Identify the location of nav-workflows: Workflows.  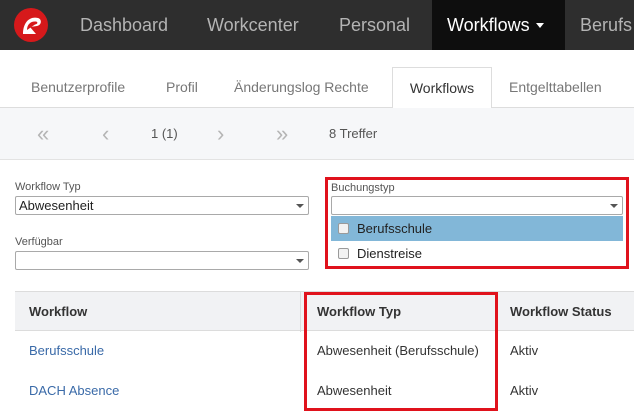
(498, 25).